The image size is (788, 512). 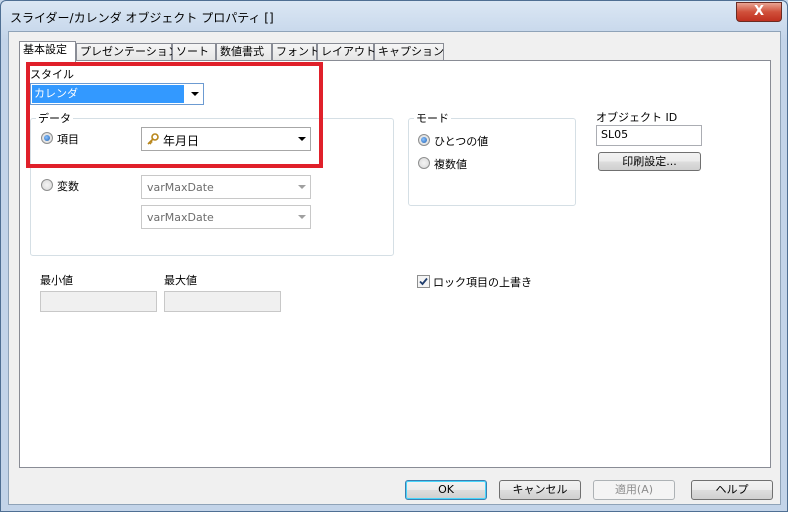 What do you see at coordinates (446, 490) in the screenshot?
I see `ok-button: OK` at bounding box center [446, 490].